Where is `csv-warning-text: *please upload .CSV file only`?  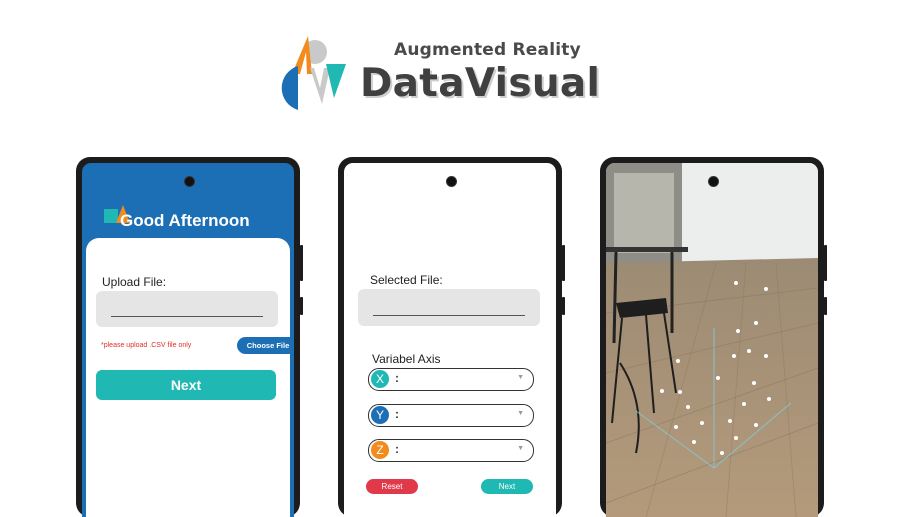 csv-warning-text: *please upload .CSV file only is located at coordinates (146, 345).